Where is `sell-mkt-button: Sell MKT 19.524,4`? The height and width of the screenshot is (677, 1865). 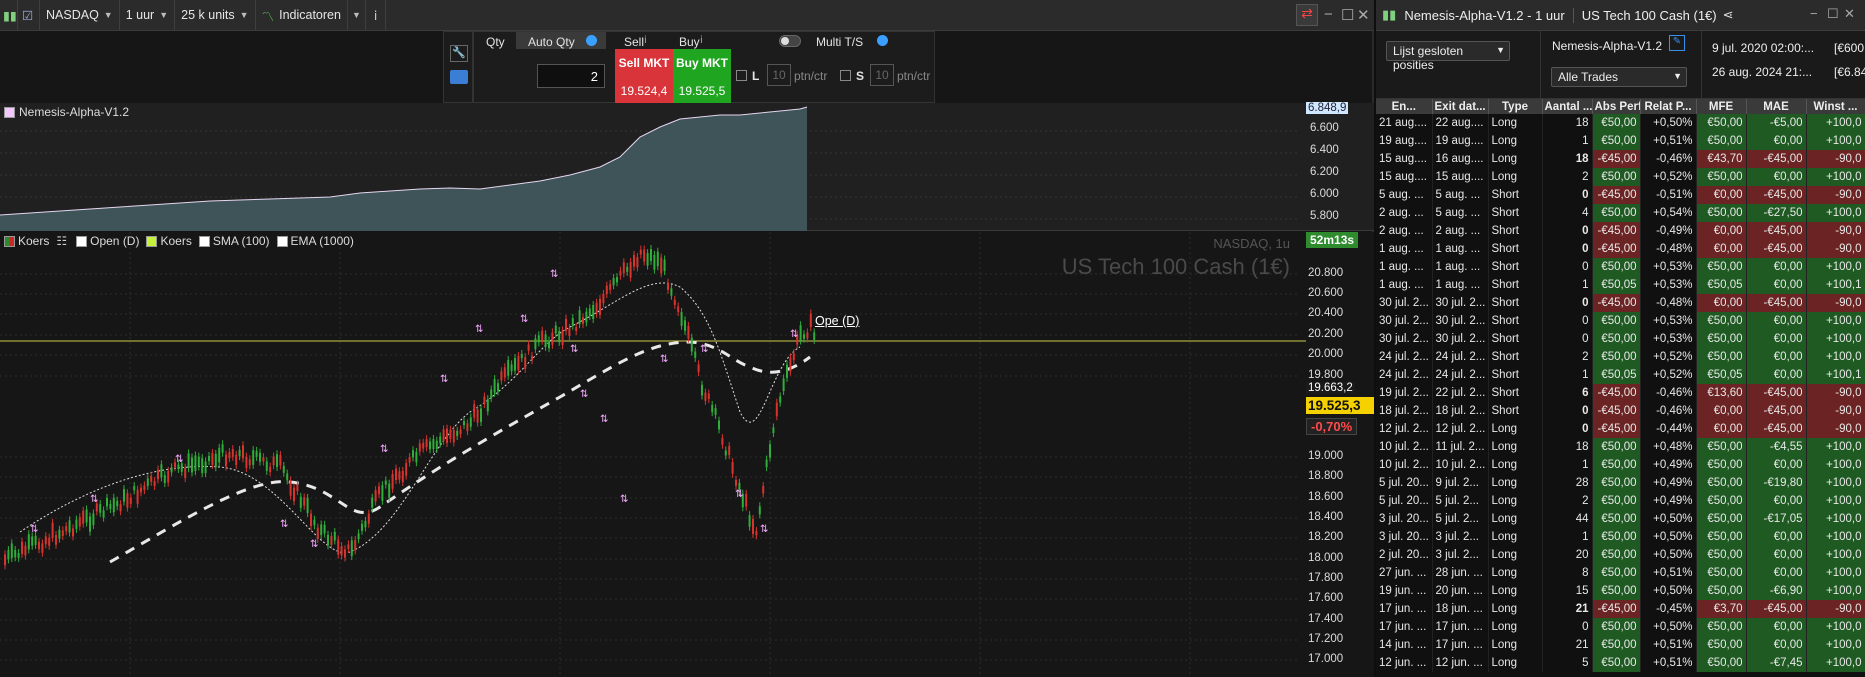
sell-mkt-button: Sell MKT 19.524,4 is located at coordinates (644, 76).